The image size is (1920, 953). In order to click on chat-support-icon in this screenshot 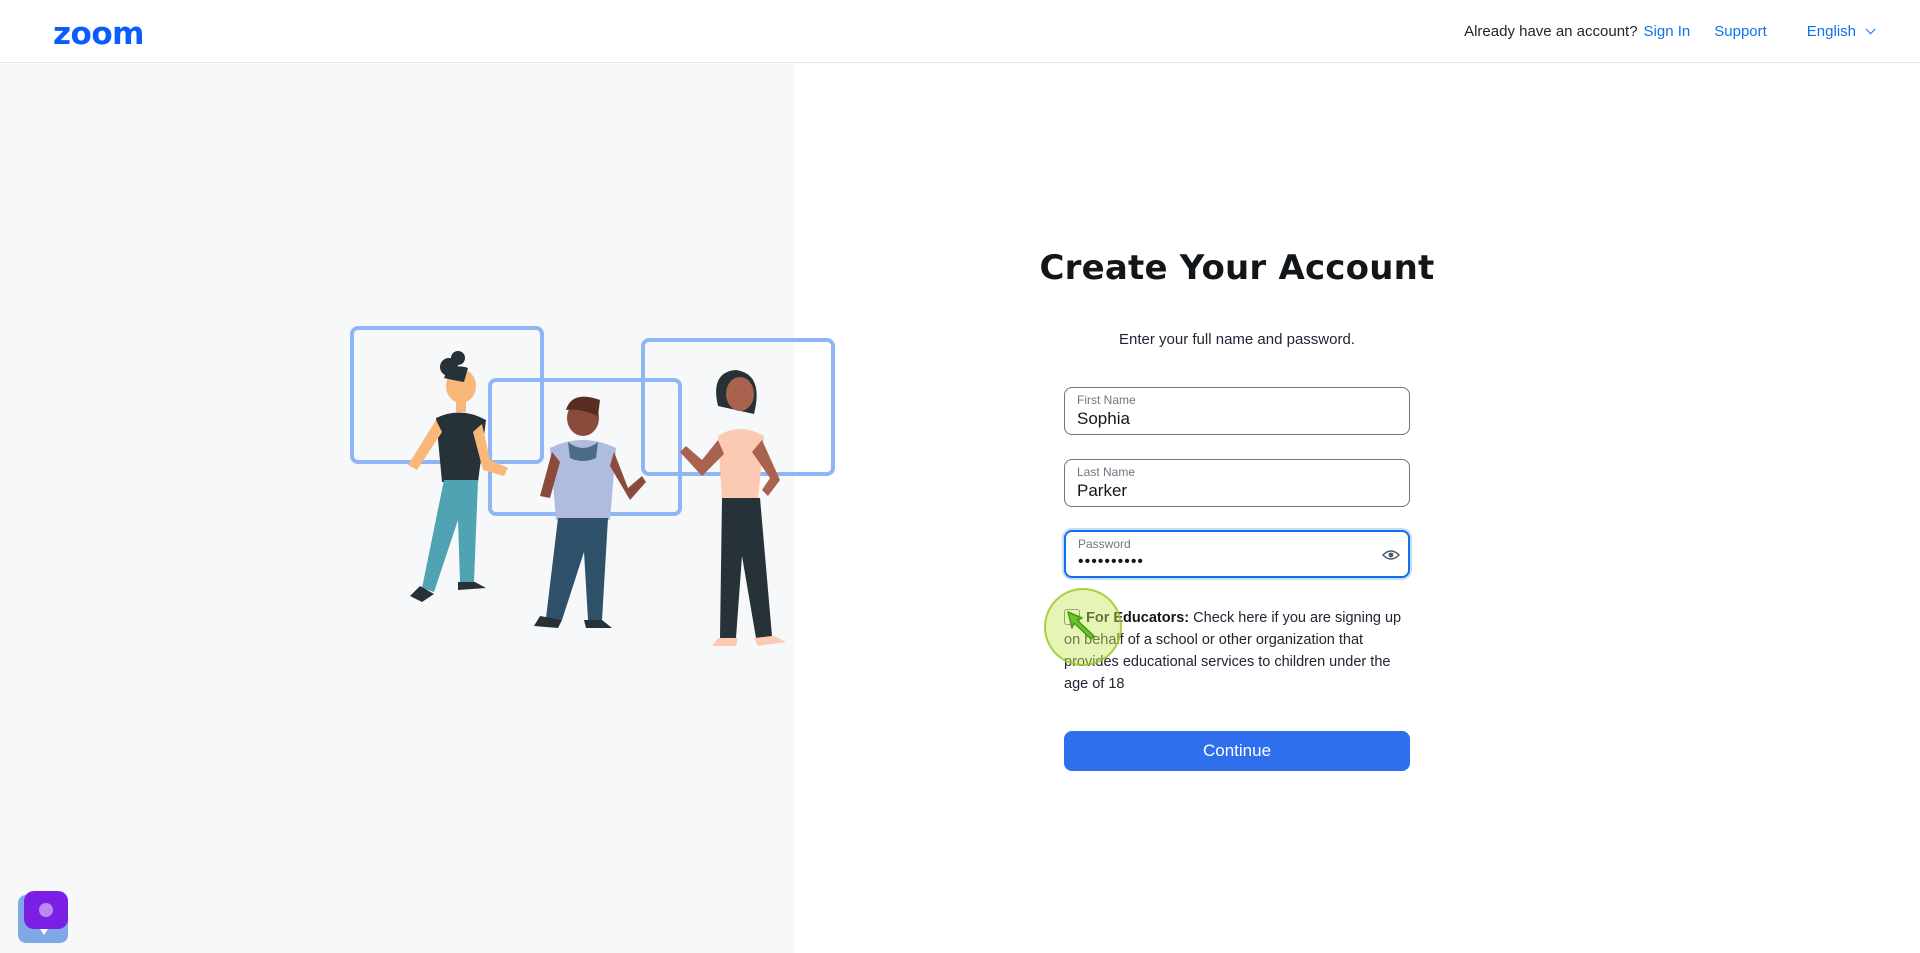, I will do `click(44, 917)`.